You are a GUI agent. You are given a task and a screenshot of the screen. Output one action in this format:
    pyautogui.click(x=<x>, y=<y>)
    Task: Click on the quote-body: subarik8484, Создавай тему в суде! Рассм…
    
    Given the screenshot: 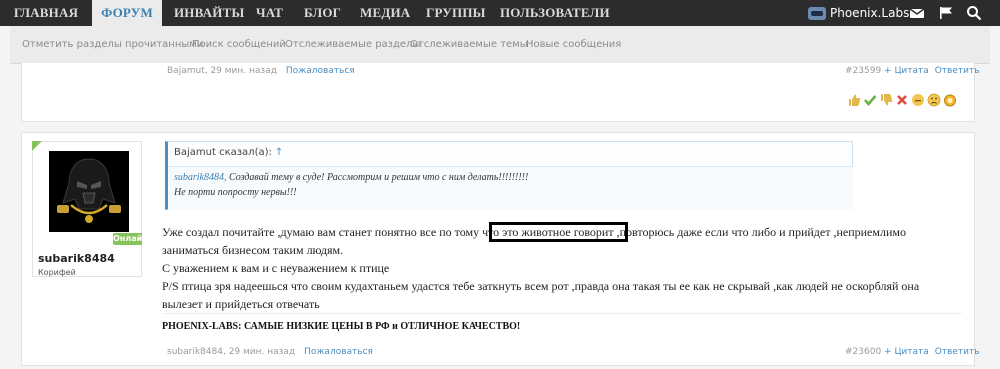 What is the action you would take?
    pyautogui.click(x=510, y=188)
    